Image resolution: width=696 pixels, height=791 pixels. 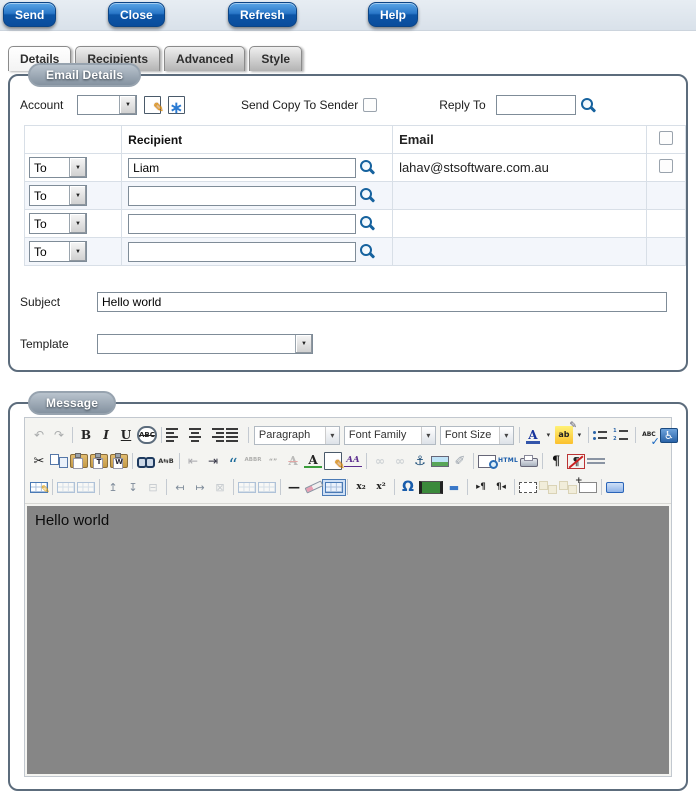 What do you see at coordinates (247, 487) in the screenshot?
I see `split-cells-icon` at bounding box center [247, 487].